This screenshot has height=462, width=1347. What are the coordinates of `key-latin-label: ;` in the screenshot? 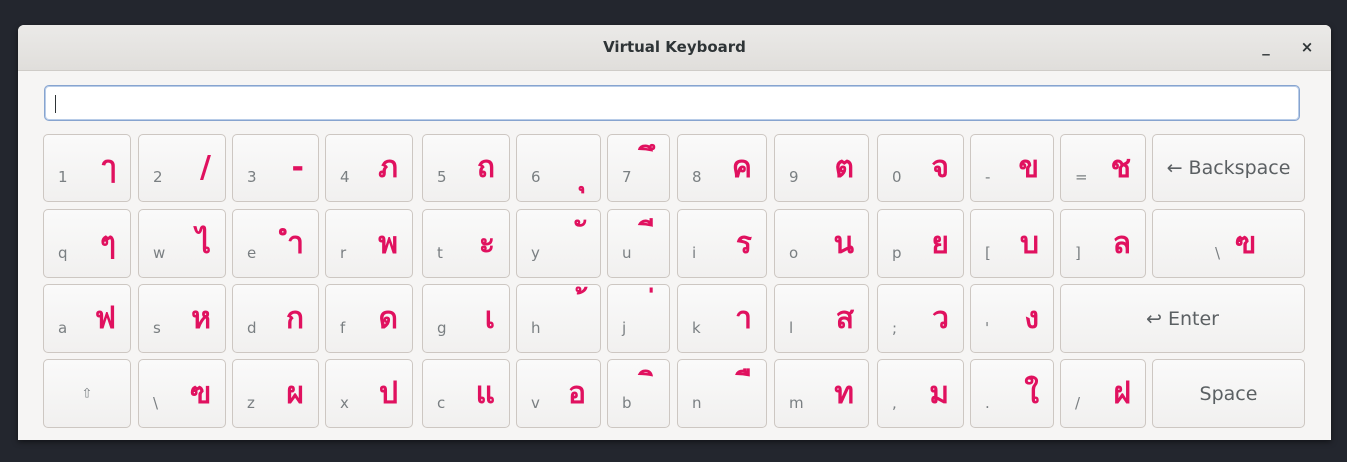 It's located at (895, 328).